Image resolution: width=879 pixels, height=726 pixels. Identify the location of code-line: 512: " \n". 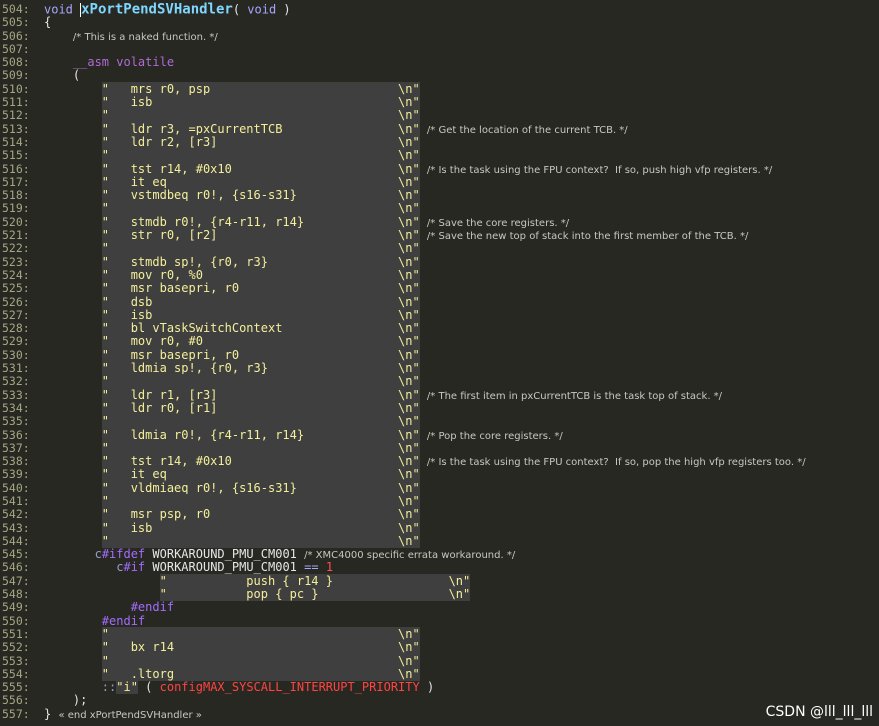
(439, 115).